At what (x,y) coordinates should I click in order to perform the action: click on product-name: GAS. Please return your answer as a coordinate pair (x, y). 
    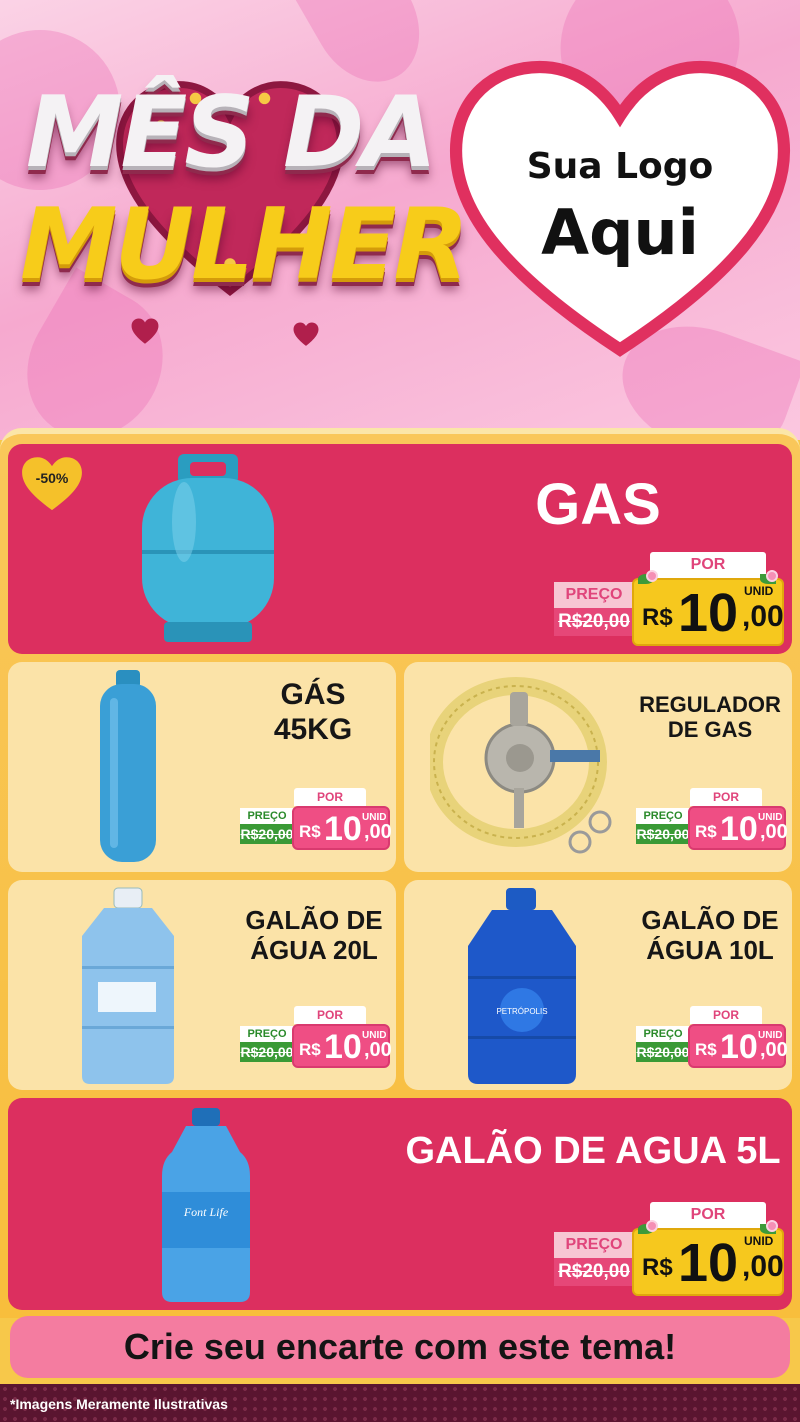
    Looking at the image, I should click on (598, 504).